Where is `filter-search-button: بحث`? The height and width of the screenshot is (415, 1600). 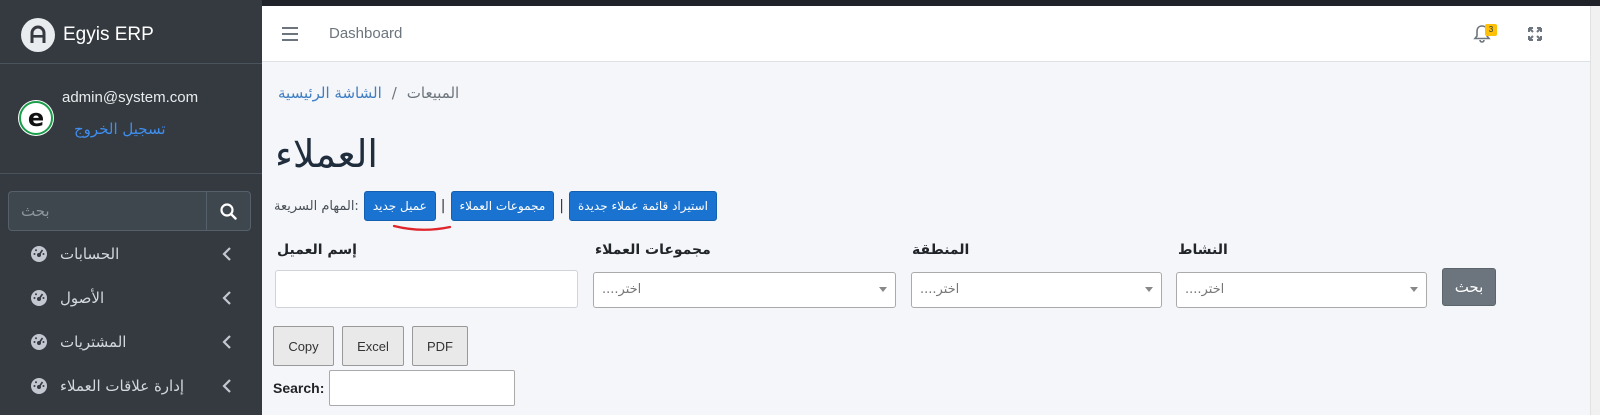 filter-search-button: بحث is located at coordinates (1469, 287).